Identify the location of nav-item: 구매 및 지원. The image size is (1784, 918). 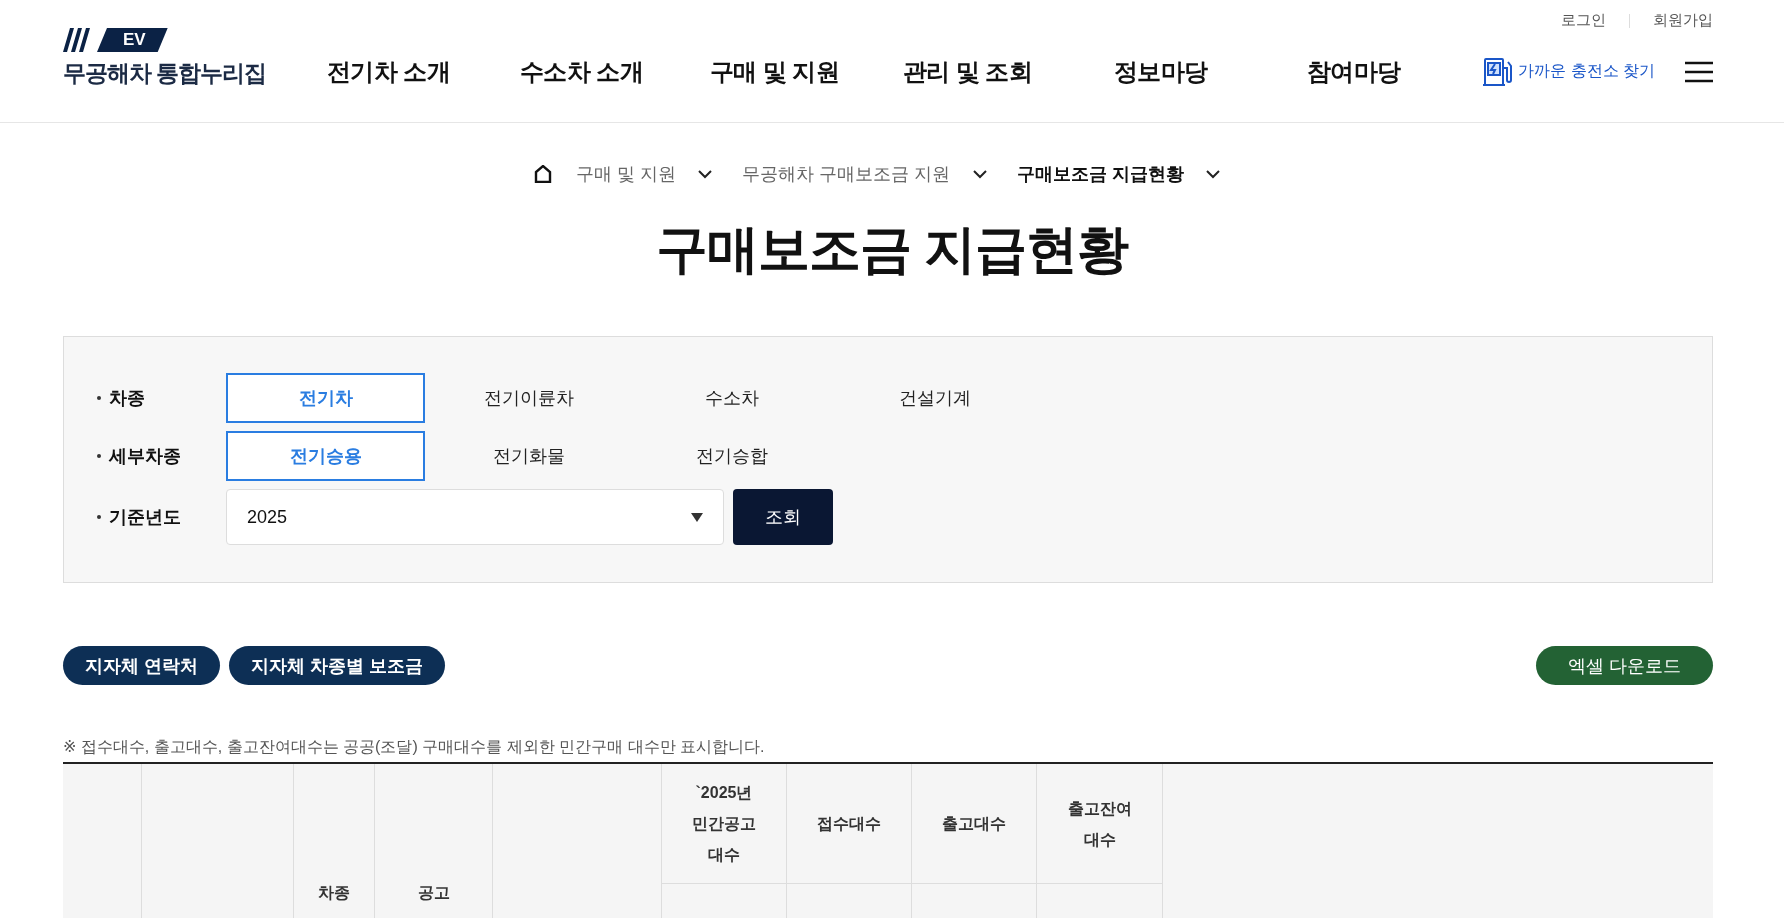
(774, 71).